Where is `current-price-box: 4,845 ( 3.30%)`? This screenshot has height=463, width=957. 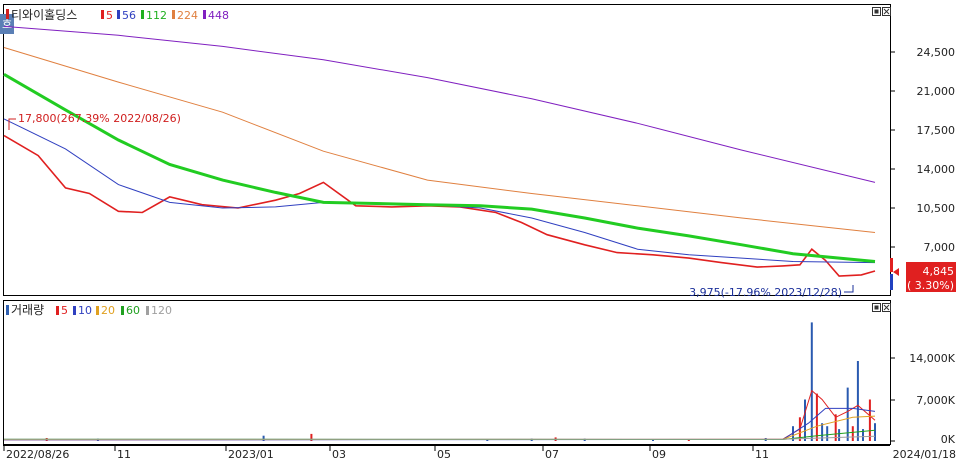
current-price-box: 4,845 ( 3.30%) is located at coordinates (923, 275).